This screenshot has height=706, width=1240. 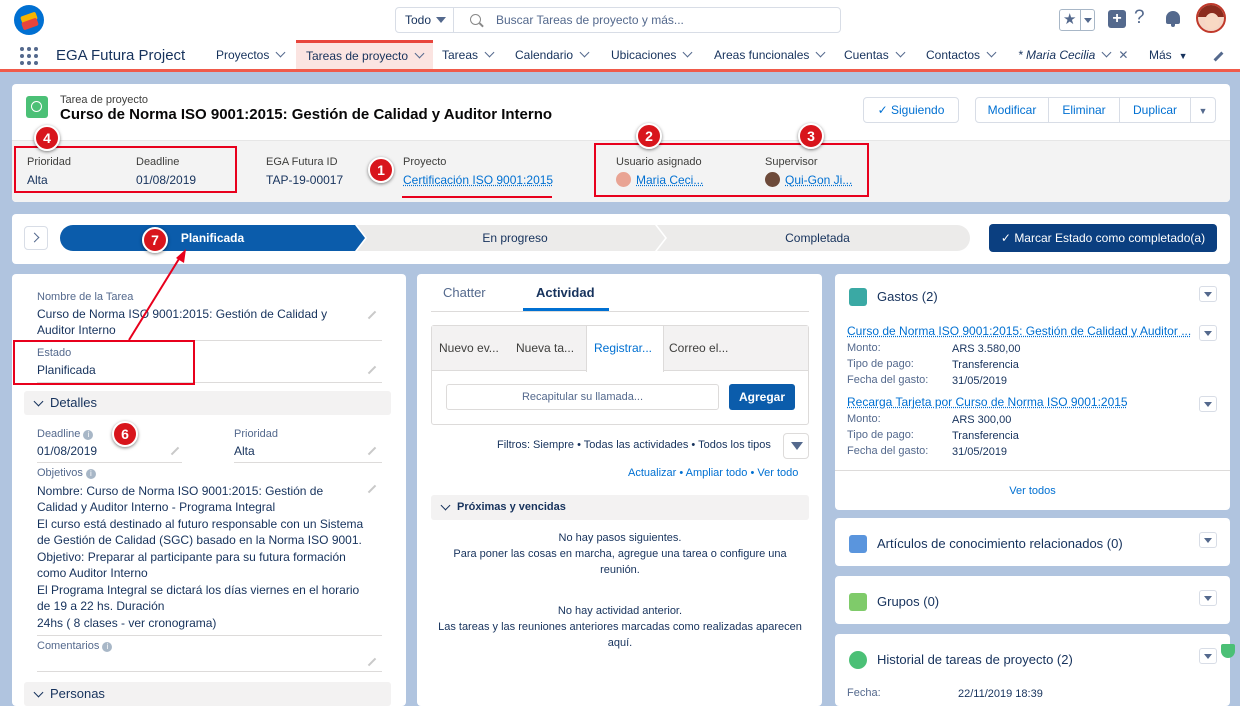 What do you see at coordinates (478, 180) in the screenshot?
I see `project-link: Certificación ISO 9001:2015` at bounding box center [478, 180].